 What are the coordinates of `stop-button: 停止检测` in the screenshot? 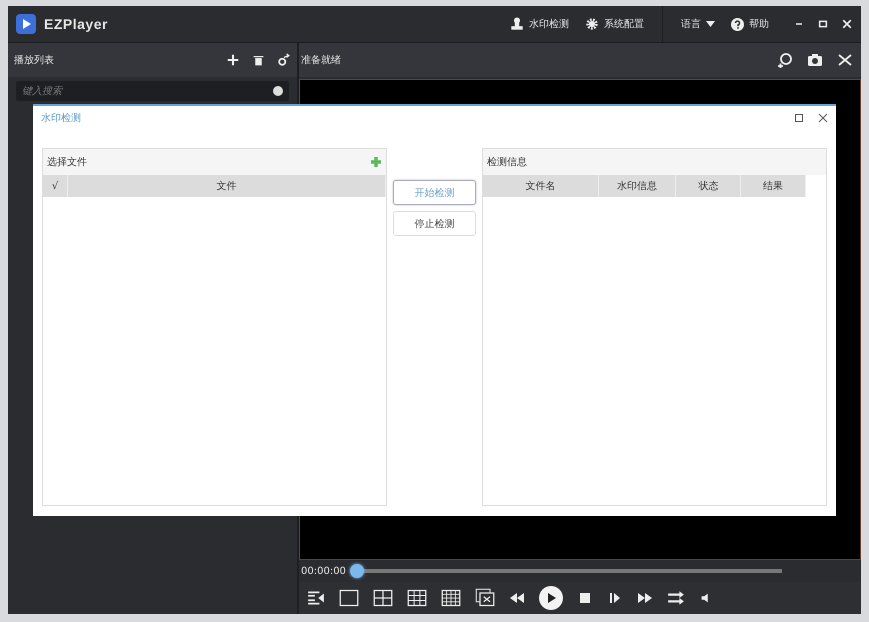 It's located at (434, 223).